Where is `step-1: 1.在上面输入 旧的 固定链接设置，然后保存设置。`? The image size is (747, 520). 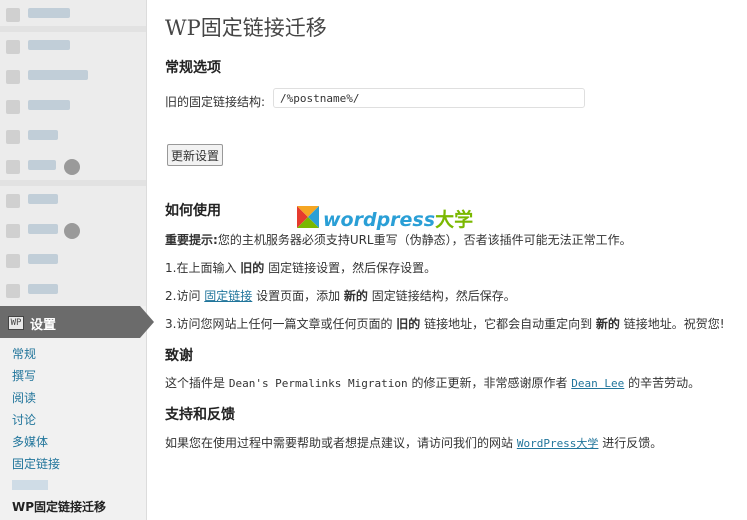 step-1: 1.在上面输入 旧的 固定链接设置，然后保存设置。 is located at coordinates (301, 268).